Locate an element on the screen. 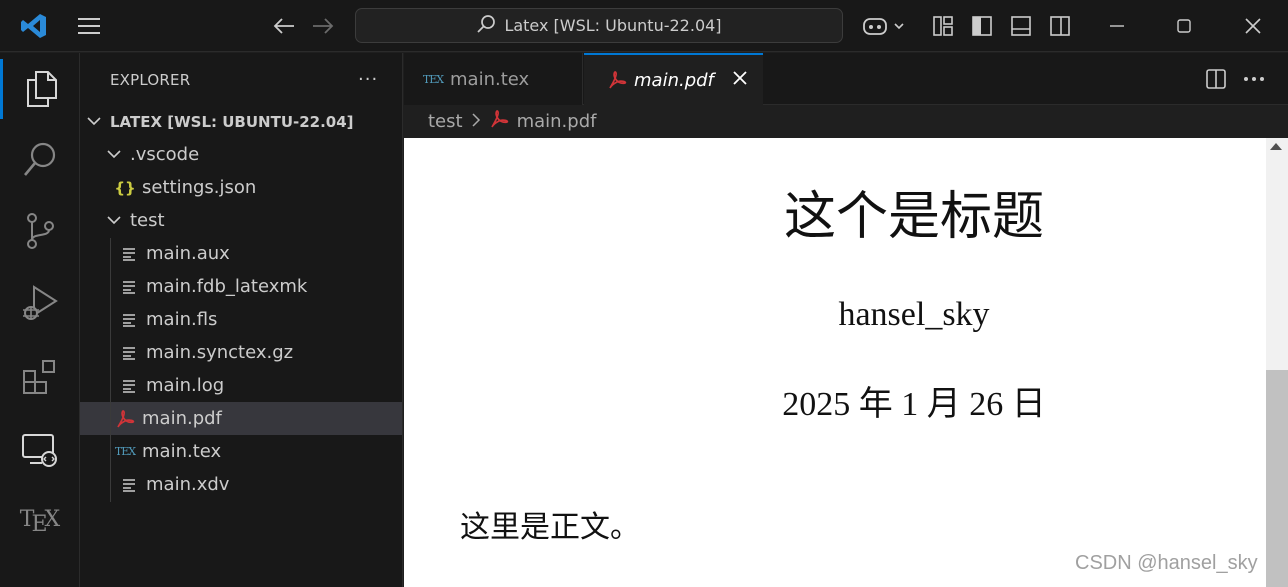 This screenshot has height=587, width=1288. pdf-title: 这个是标题 is located at coordinates (913, 217).